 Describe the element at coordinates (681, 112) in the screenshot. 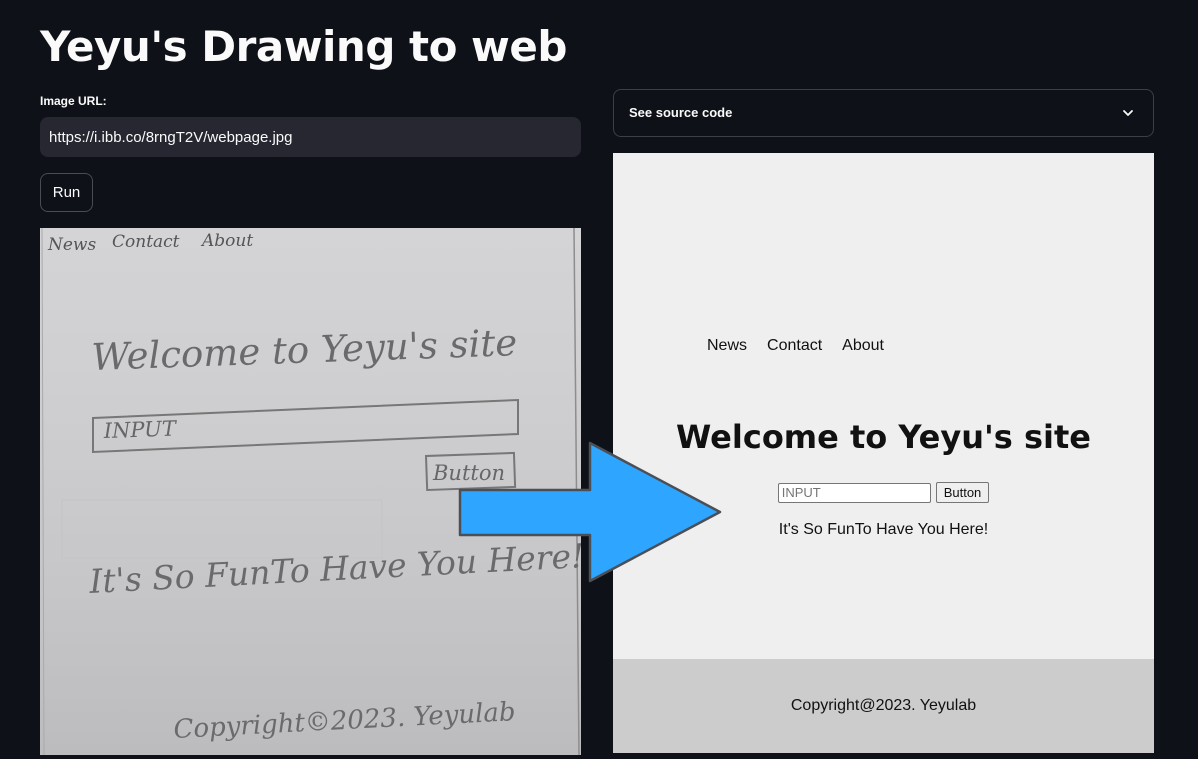

I see `expander-label: See source code` at that location.